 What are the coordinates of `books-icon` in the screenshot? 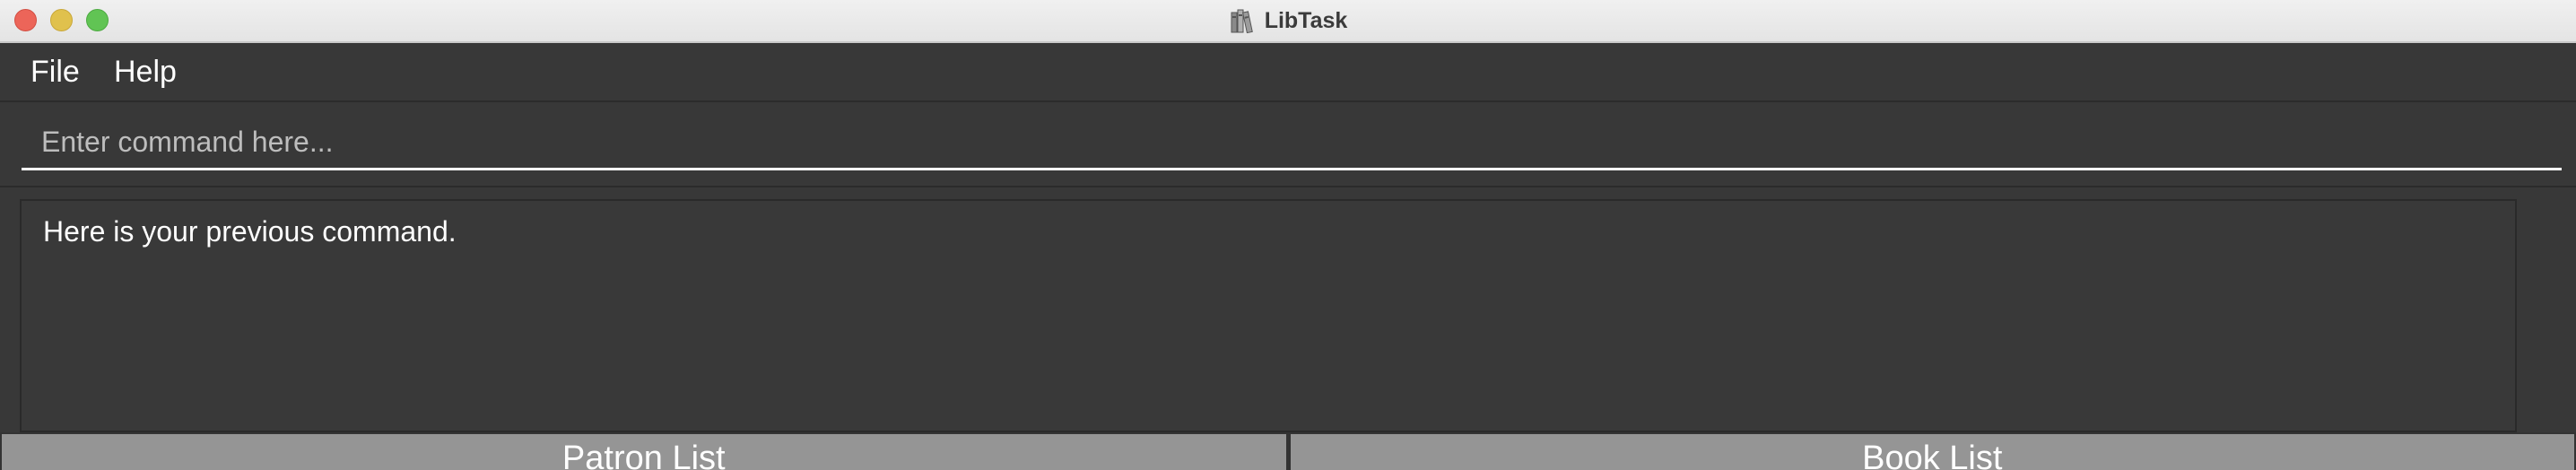 It's located at (1242, 21).